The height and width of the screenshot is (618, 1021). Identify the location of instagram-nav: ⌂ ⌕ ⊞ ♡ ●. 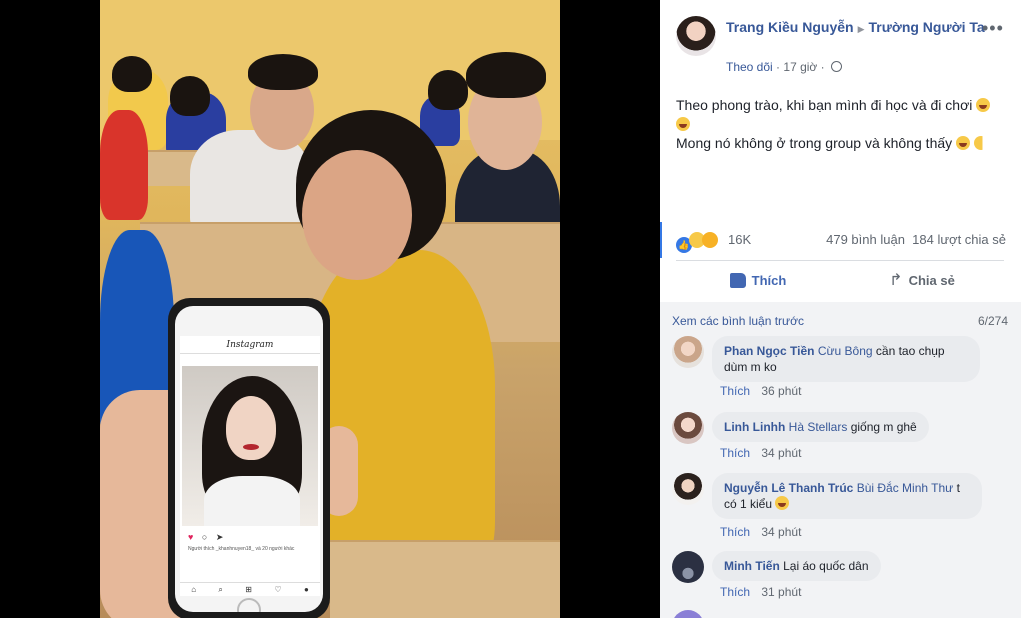
(250, 589).